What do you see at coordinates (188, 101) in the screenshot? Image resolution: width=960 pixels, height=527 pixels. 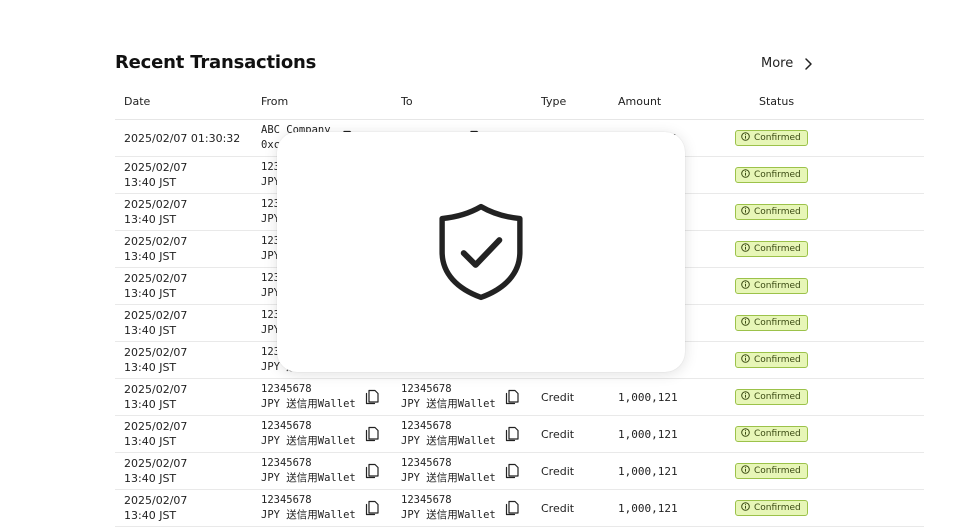 I see `column-header-date: Date` at bounding box center [188, 101].